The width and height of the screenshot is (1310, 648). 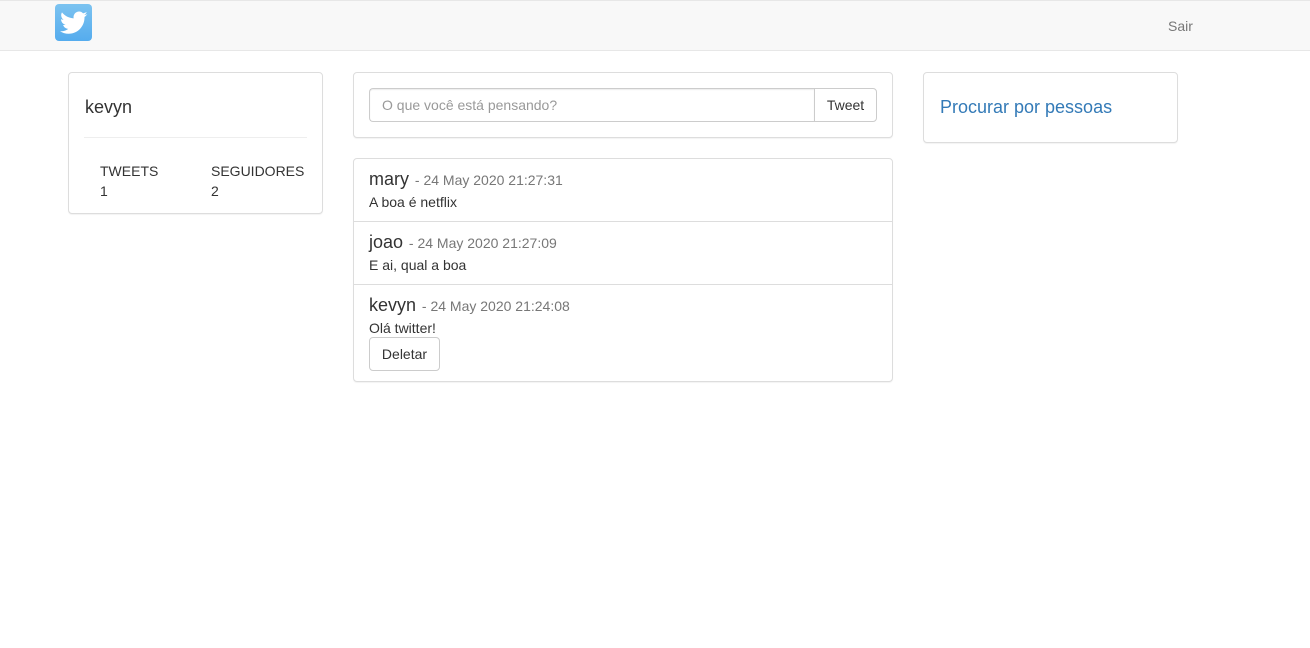 I want to click on tweet-date: - 24 May 2020 21:27:09, so click(x=482, y=243).